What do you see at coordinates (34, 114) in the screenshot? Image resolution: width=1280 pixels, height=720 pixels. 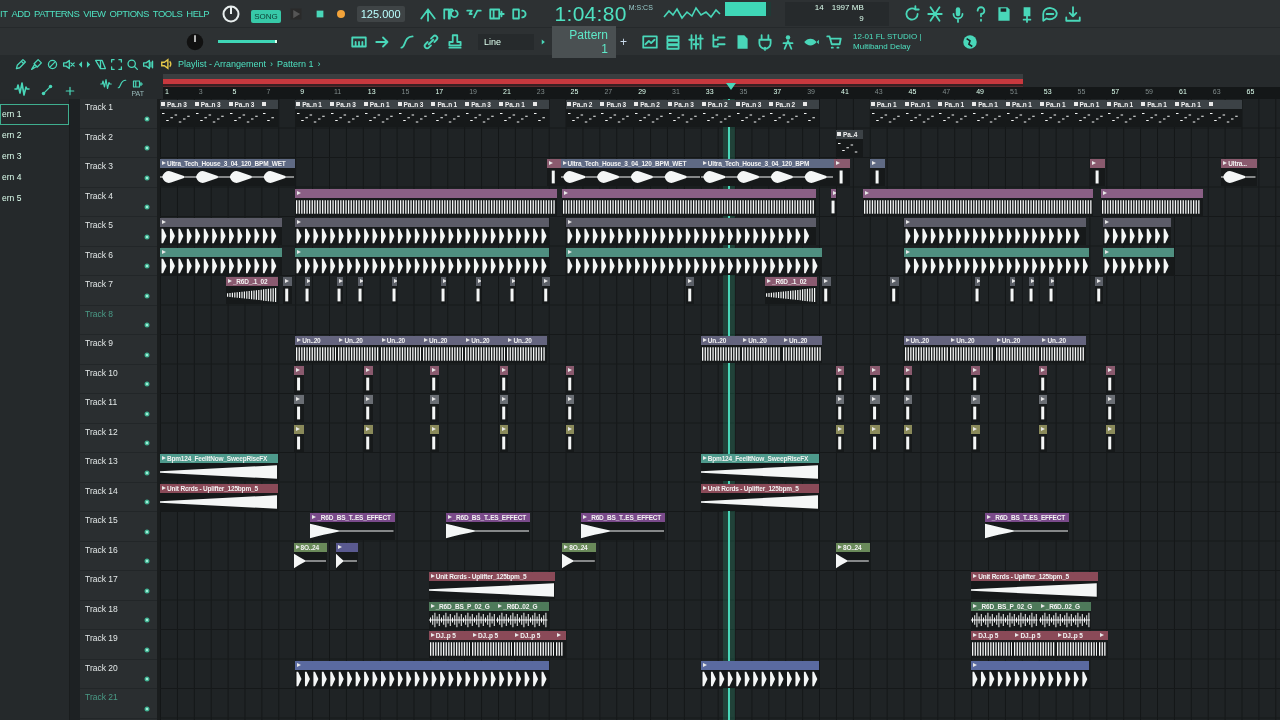 I see `pattern-item: ern 1` at bounding box center [34, 114].